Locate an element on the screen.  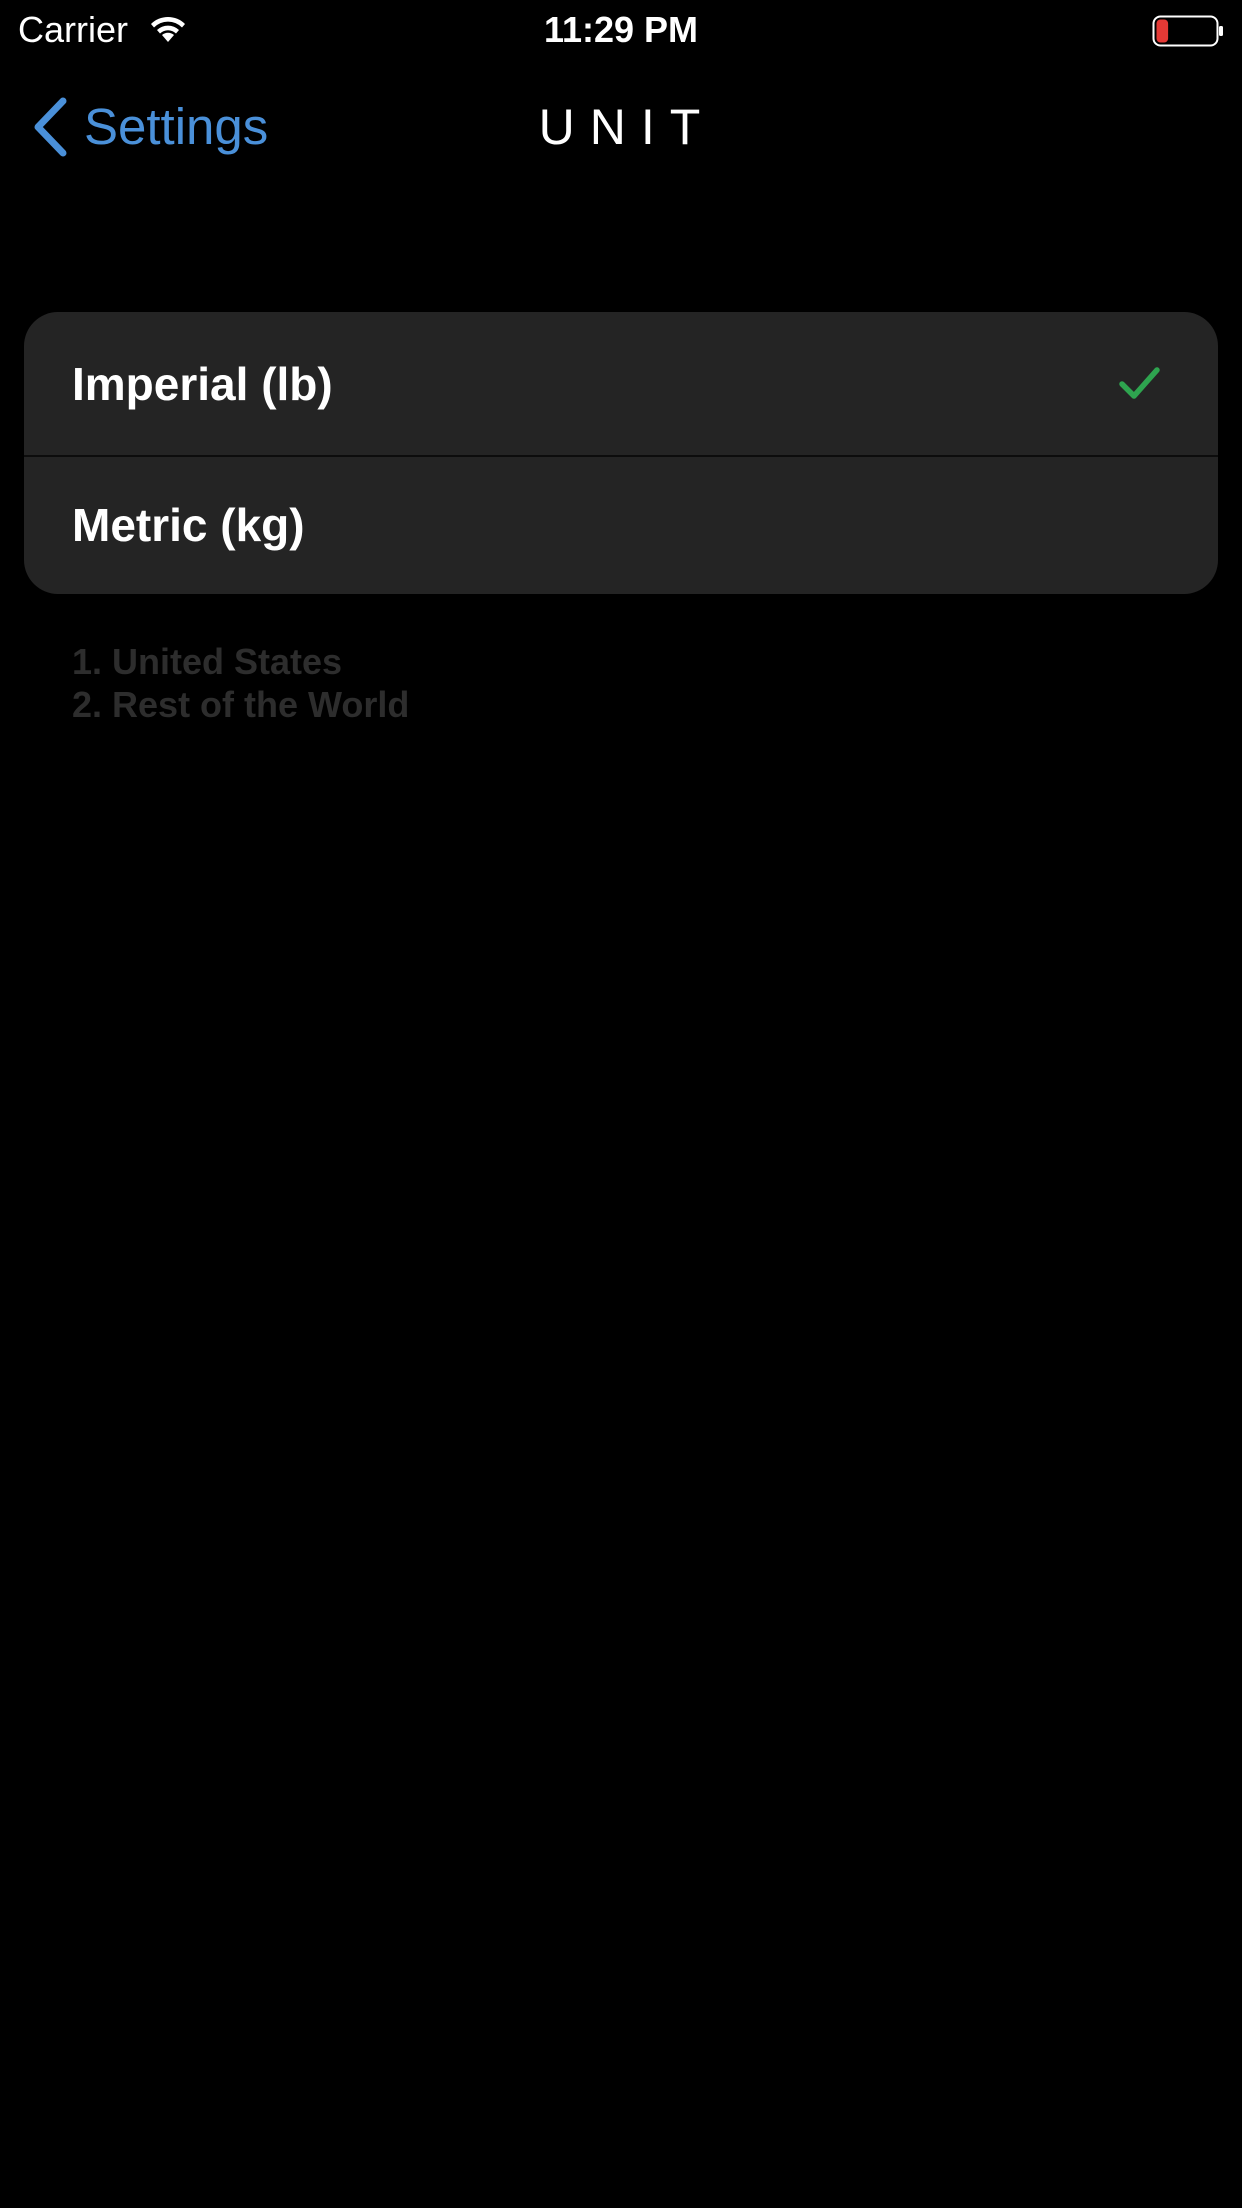
navigation-bar: Settings UNIT is located at coordinates (621, 126).